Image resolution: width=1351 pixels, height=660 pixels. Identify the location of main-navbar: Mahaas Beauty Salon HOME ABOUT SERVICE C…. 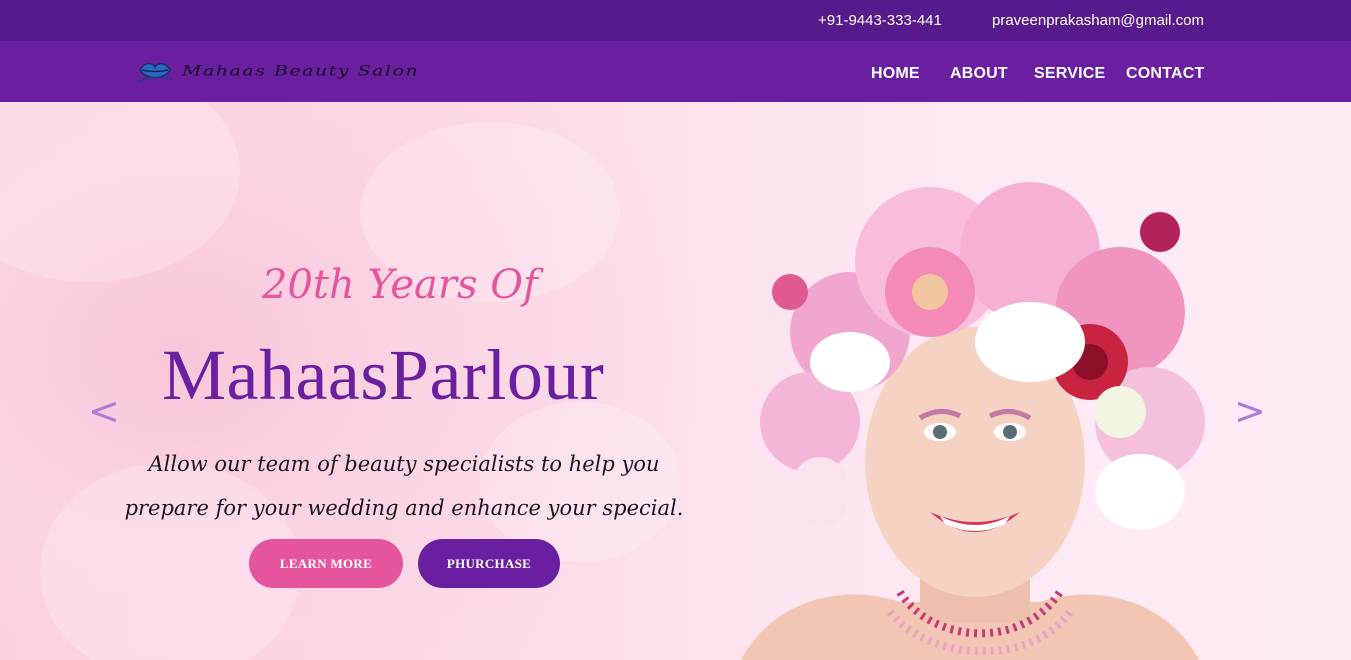
(675, 71).